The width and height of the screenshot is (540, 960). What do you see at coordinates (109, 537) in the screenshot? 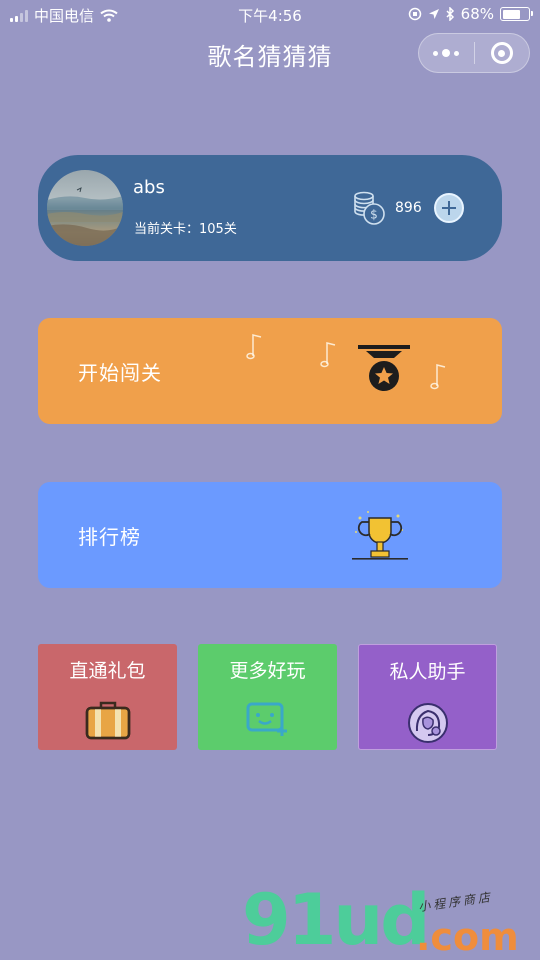
I see `ranking-label: 排行榜` at bounding box center [109, 537].